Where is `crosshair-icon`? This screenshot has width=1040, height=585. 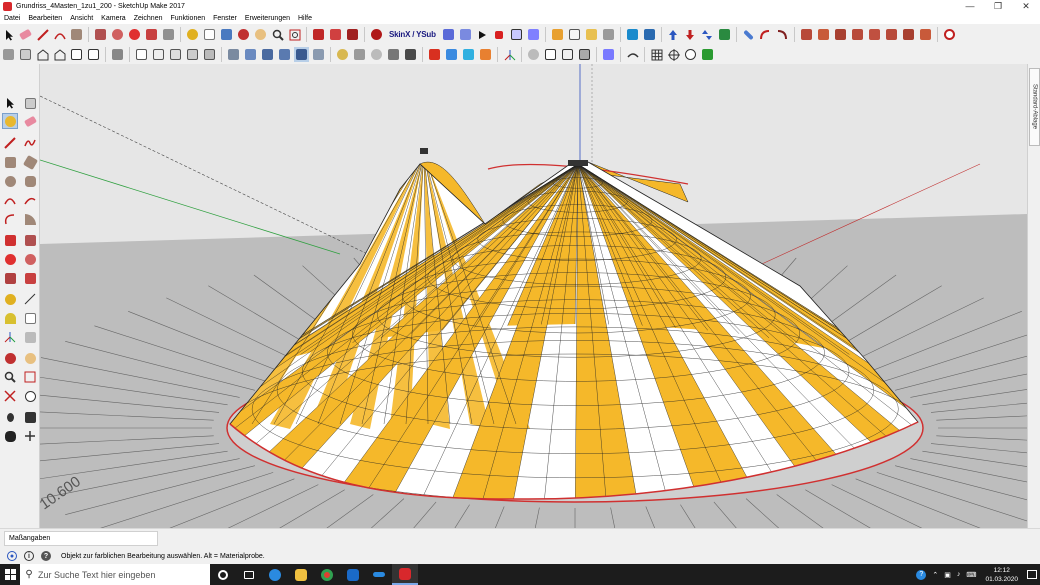
crosshair-icon is located at coordinates (673, 54).